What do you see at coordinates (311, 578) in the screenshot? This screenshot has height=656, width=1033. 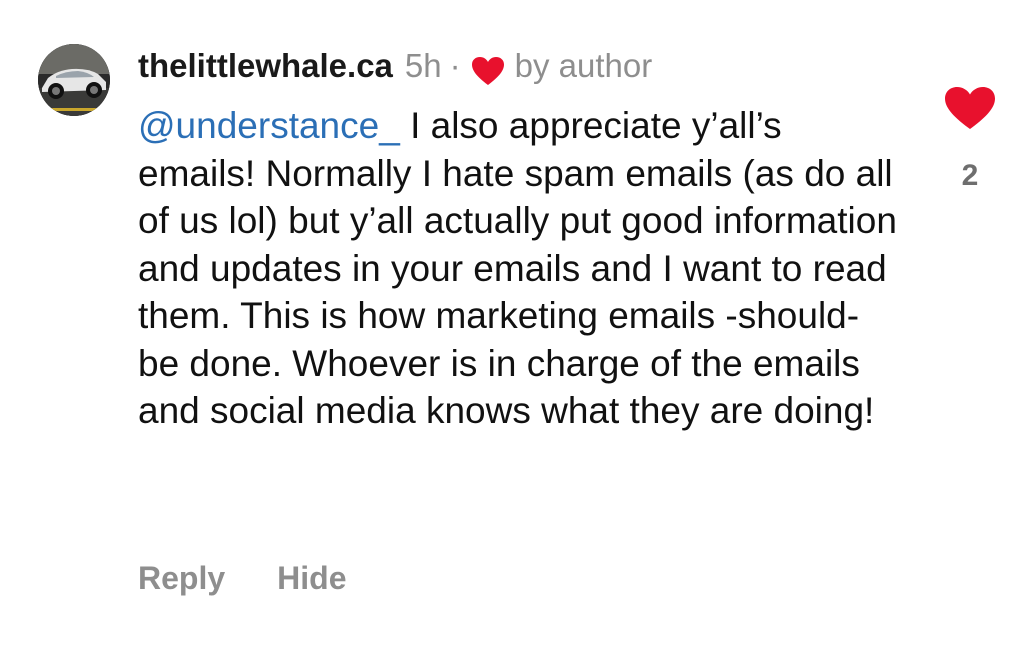 I see `hide-button: Hide` at bounding box center [311, 578].